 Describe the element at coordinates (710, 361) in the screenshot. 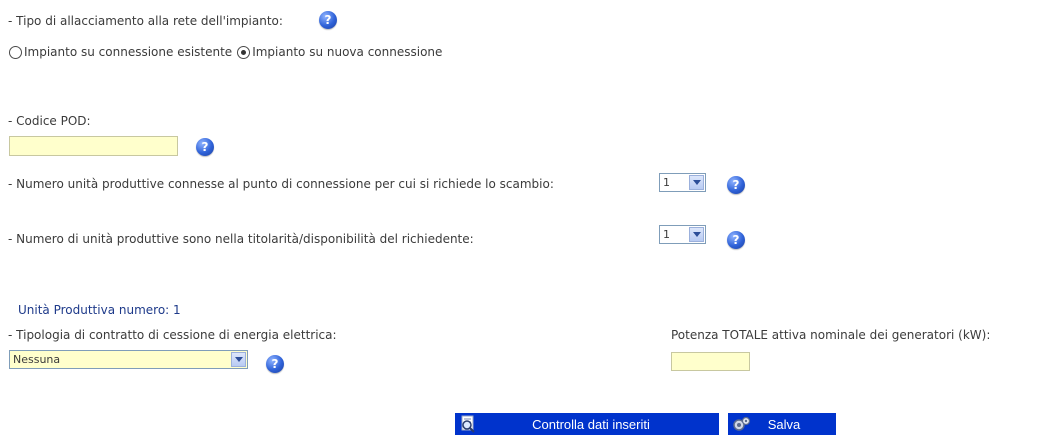

I see `potenza-input` at that location.